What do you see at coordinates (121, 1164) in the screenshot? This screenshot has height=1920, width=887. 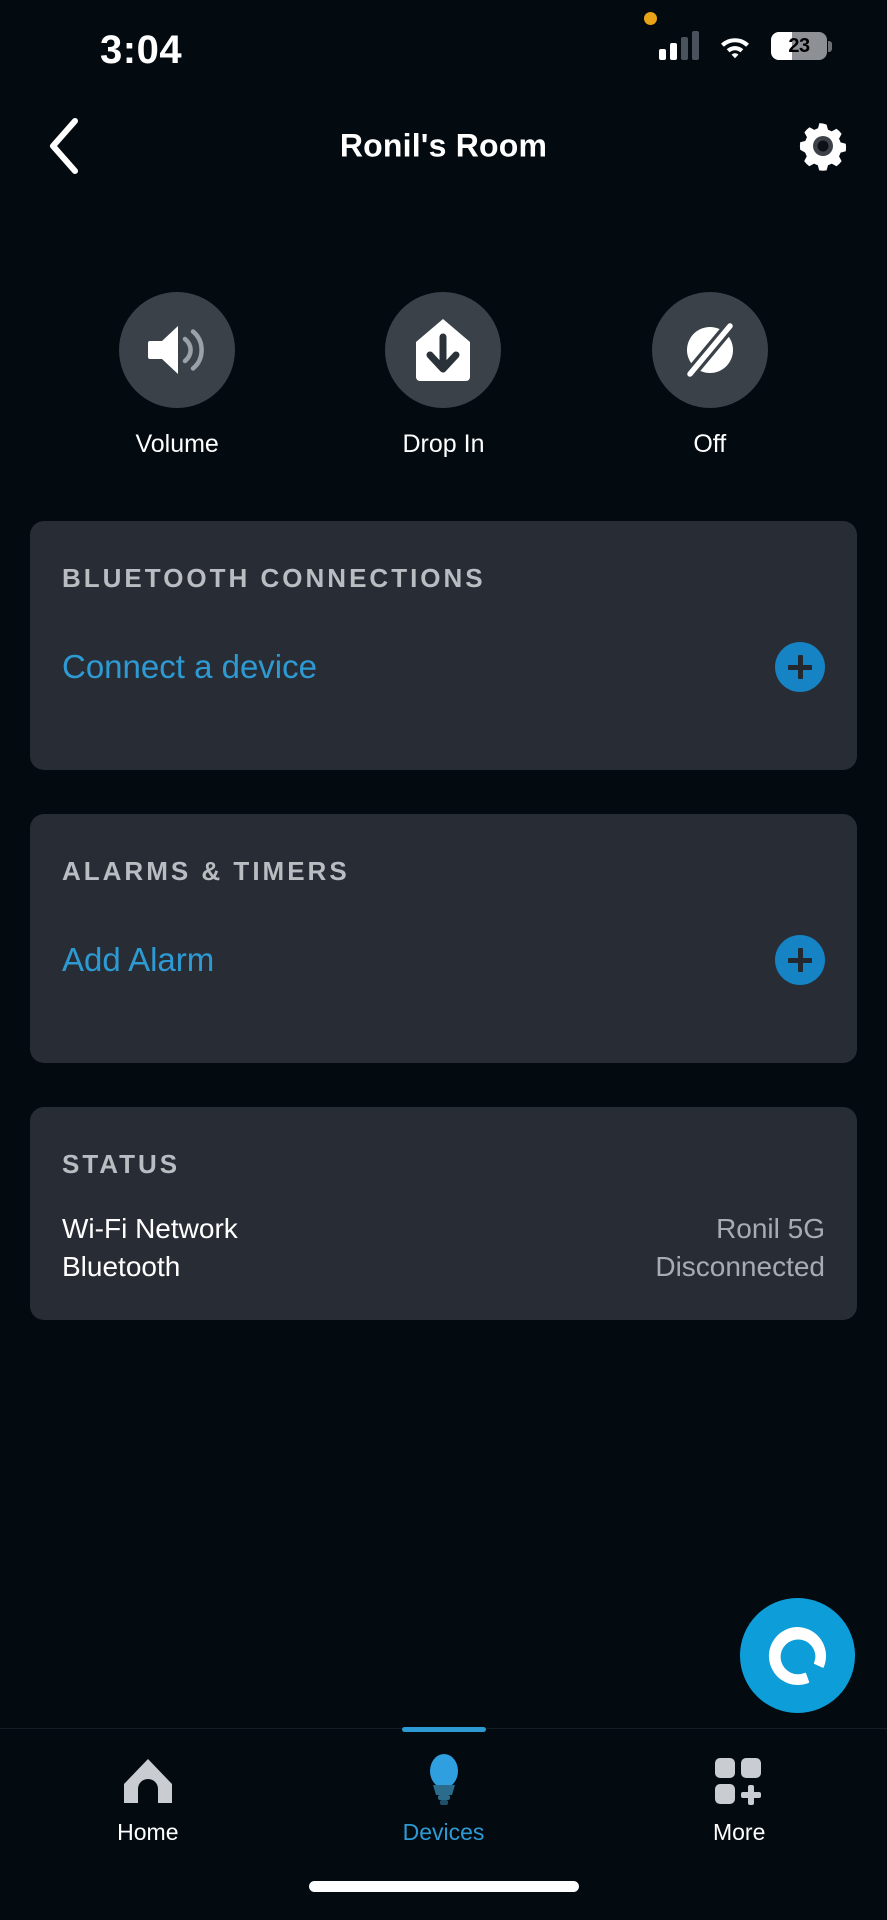 I see `status-card-title: Status` at bounding box center [121, 1164].